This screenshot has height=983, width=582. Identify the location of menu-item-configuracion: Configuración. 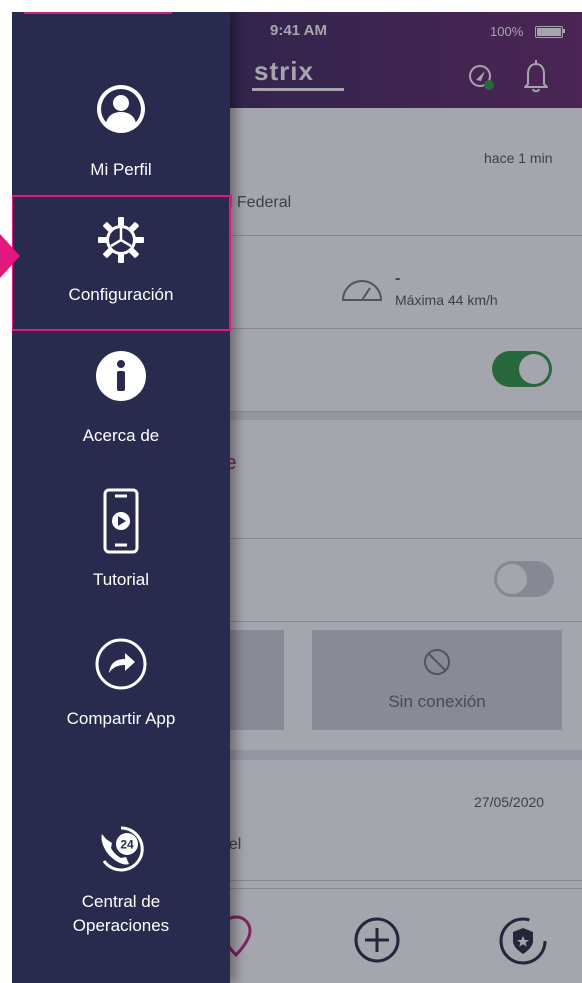
(121, 263).